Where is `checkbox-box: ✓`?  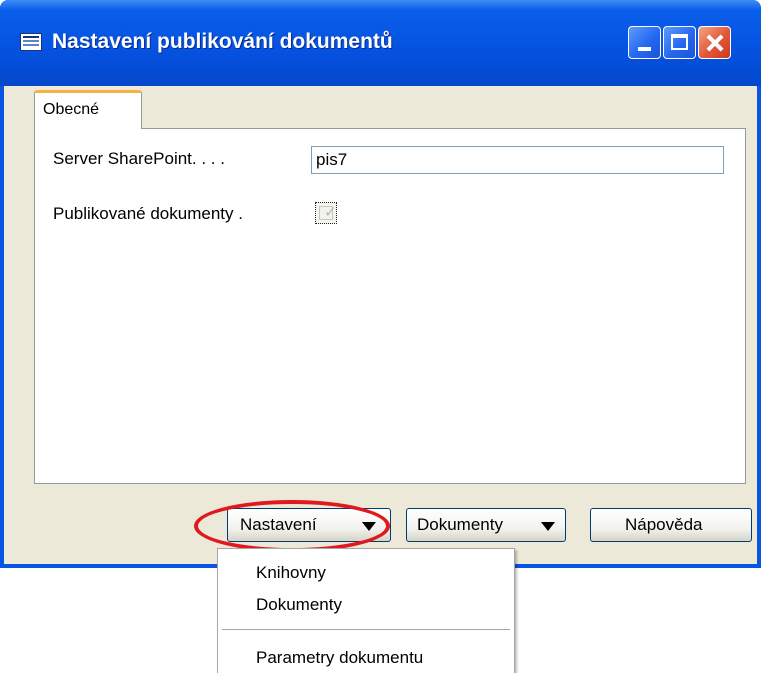
checkbox-box: ✓ is located at coordinates (328, 212).